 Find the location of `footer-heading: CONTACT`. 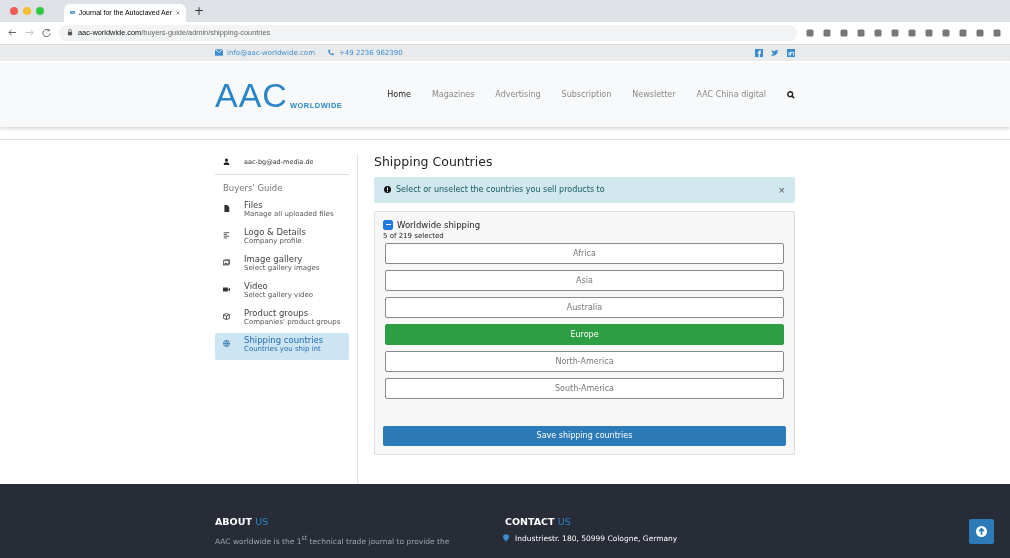

footer-heading: CONTACT is located at coordinates (530, 521).